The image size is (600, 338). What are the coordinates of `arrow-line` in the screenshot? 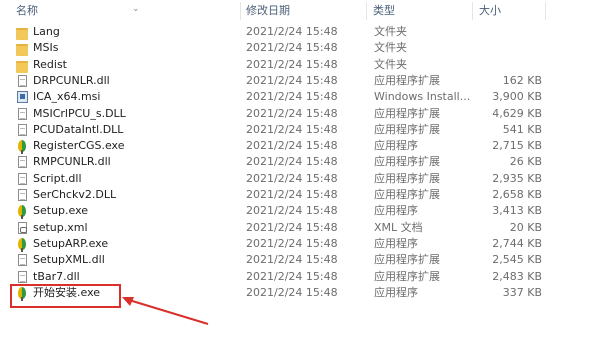 It's located at (168, 312).